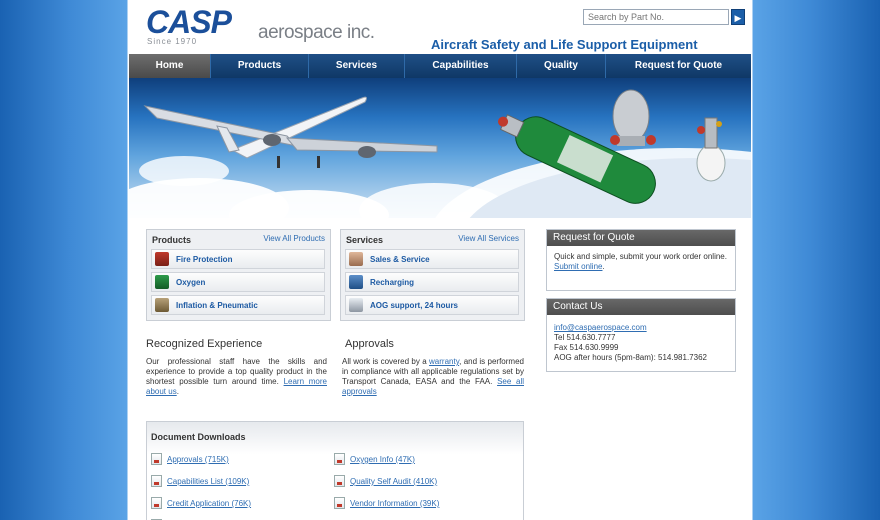  Describe the element at coordinates (177, 391) in the screenshot. I see `experience-after: .` at that location.